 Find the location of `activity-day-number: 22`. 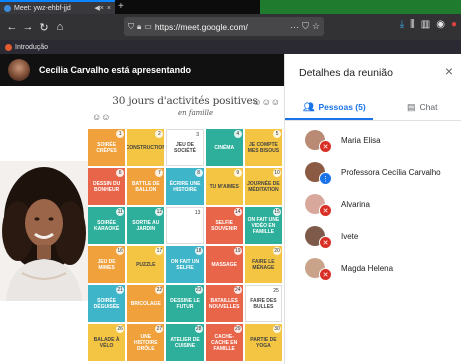

activity-day-number: 22 is located at coordinates (159, 290).